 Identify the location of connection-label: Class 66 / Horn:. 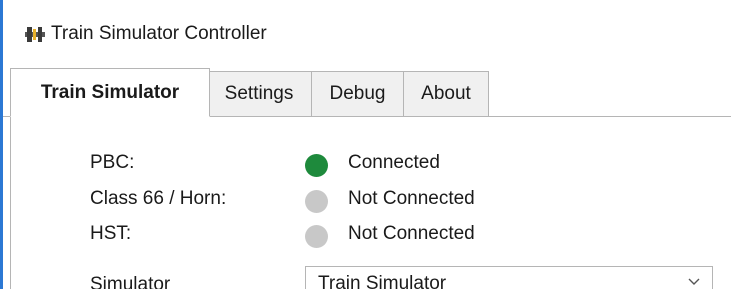
(158, 198).